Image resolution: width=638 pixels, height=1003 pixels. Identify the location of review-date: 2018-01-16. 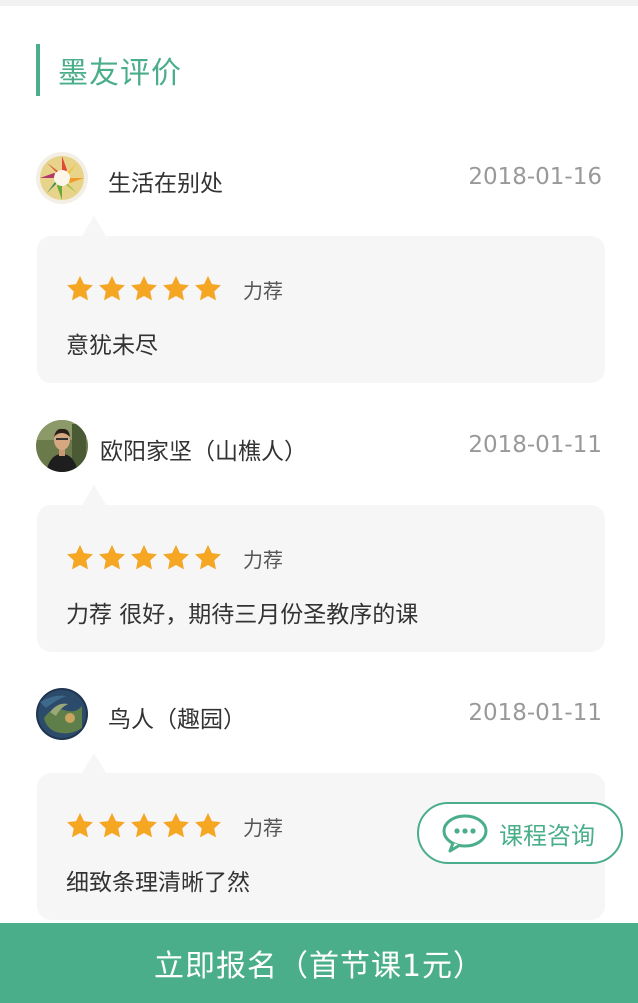
(535, 177).